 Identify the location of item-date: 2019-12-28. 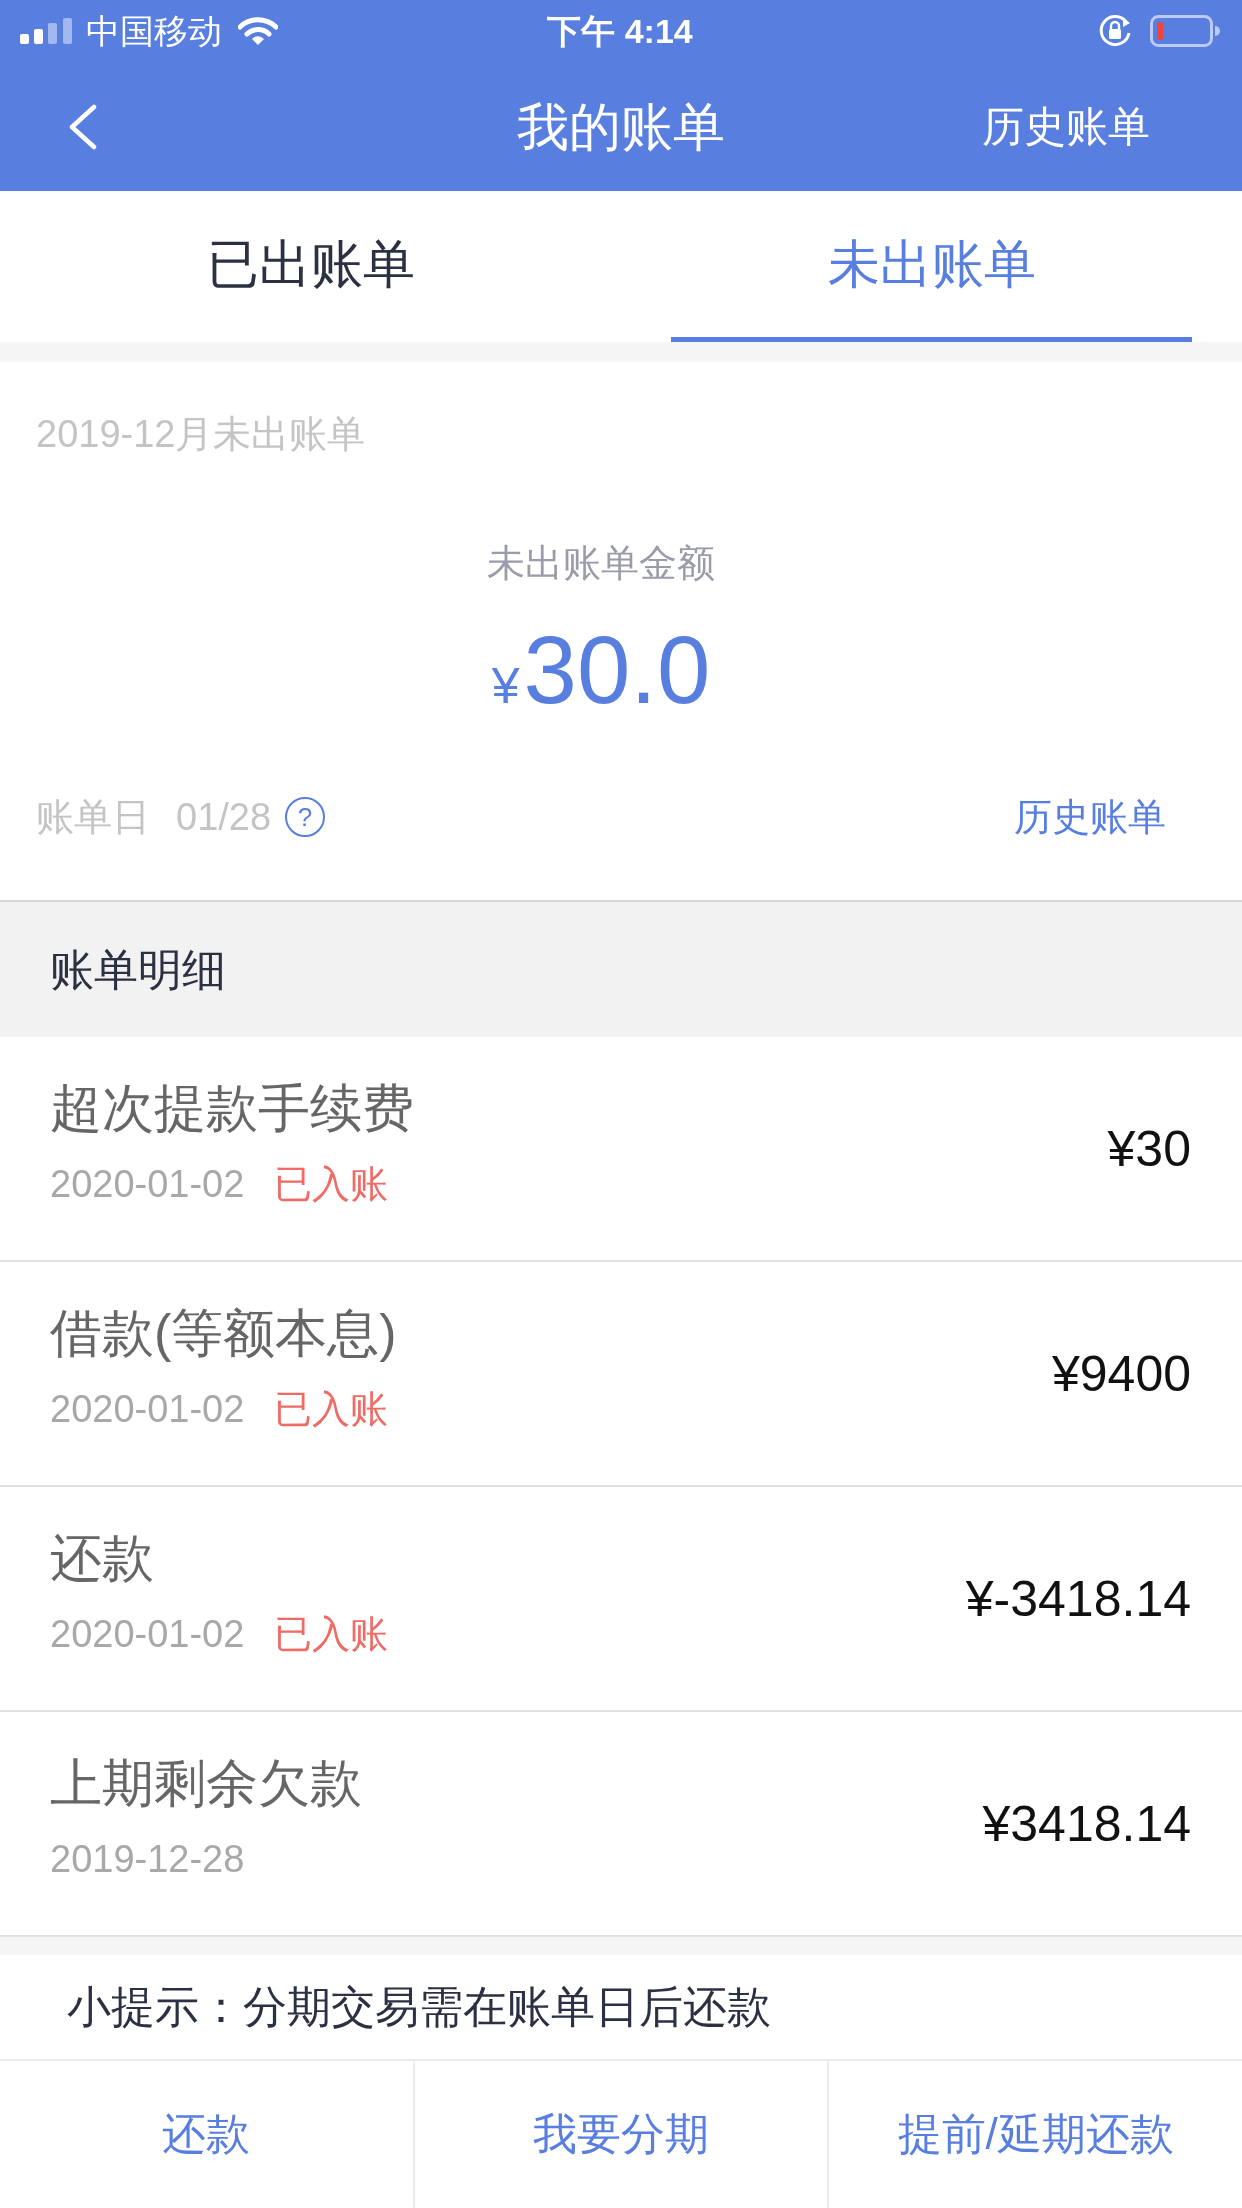
(147, 1859).